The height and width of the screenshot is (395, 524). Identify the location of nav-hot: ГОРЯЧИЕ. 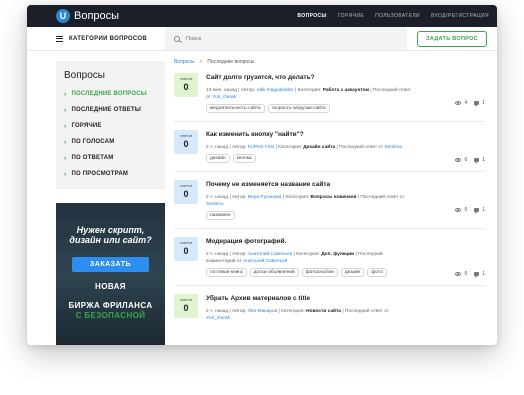
(351, 16).